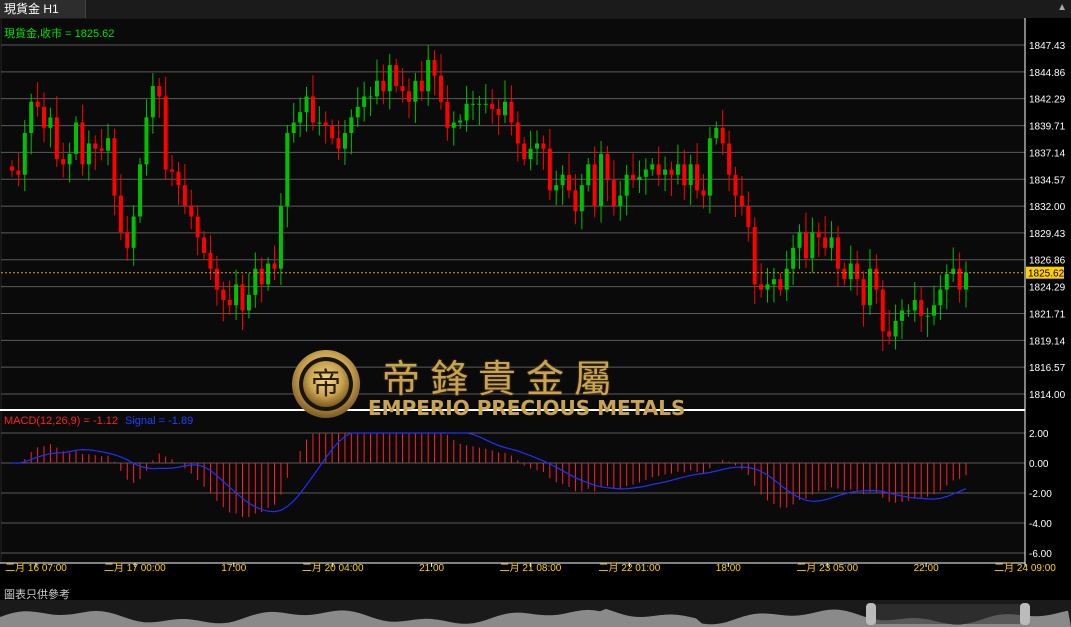  What do you see at coordinates (1040, 524) in the screenshot?
I see `macd-tick-label: -4.00` at bounding box center [1040, 524].